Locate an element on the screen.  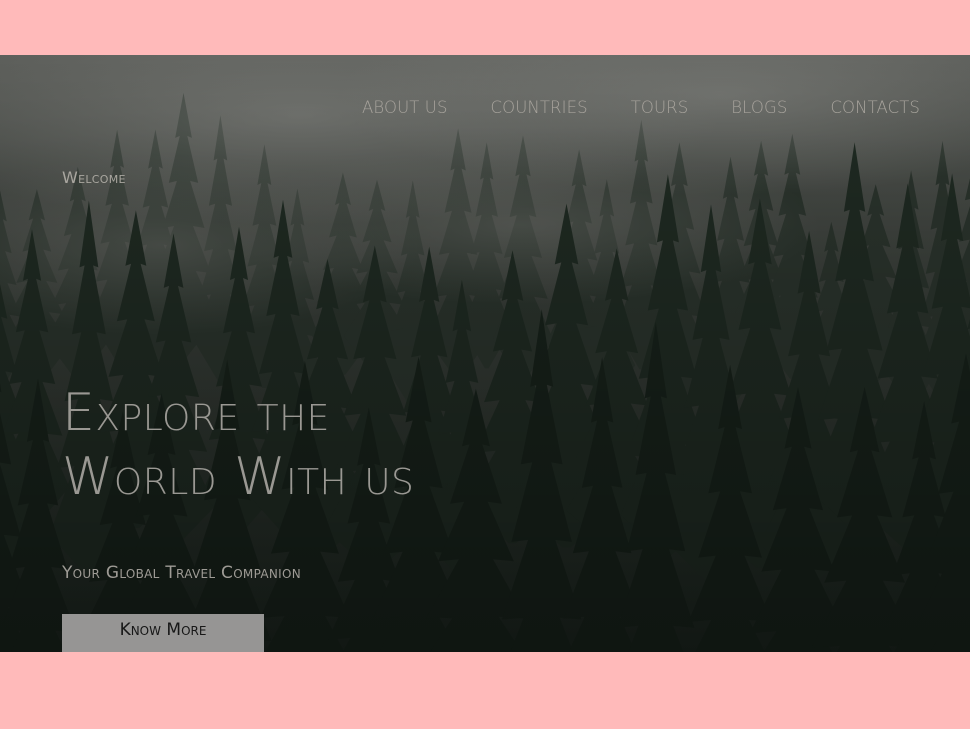
nav-contacts-link: CONTACTS is located at coordinates (875, 107).